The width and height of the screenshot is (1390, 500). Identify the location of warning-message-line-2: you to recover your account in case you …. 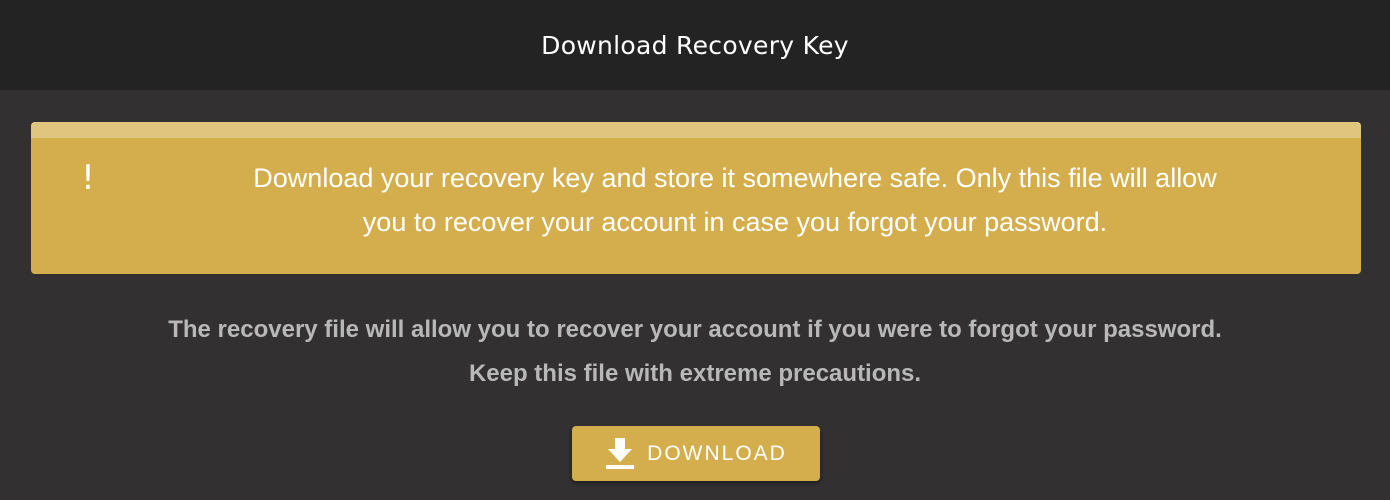
(735, 222).